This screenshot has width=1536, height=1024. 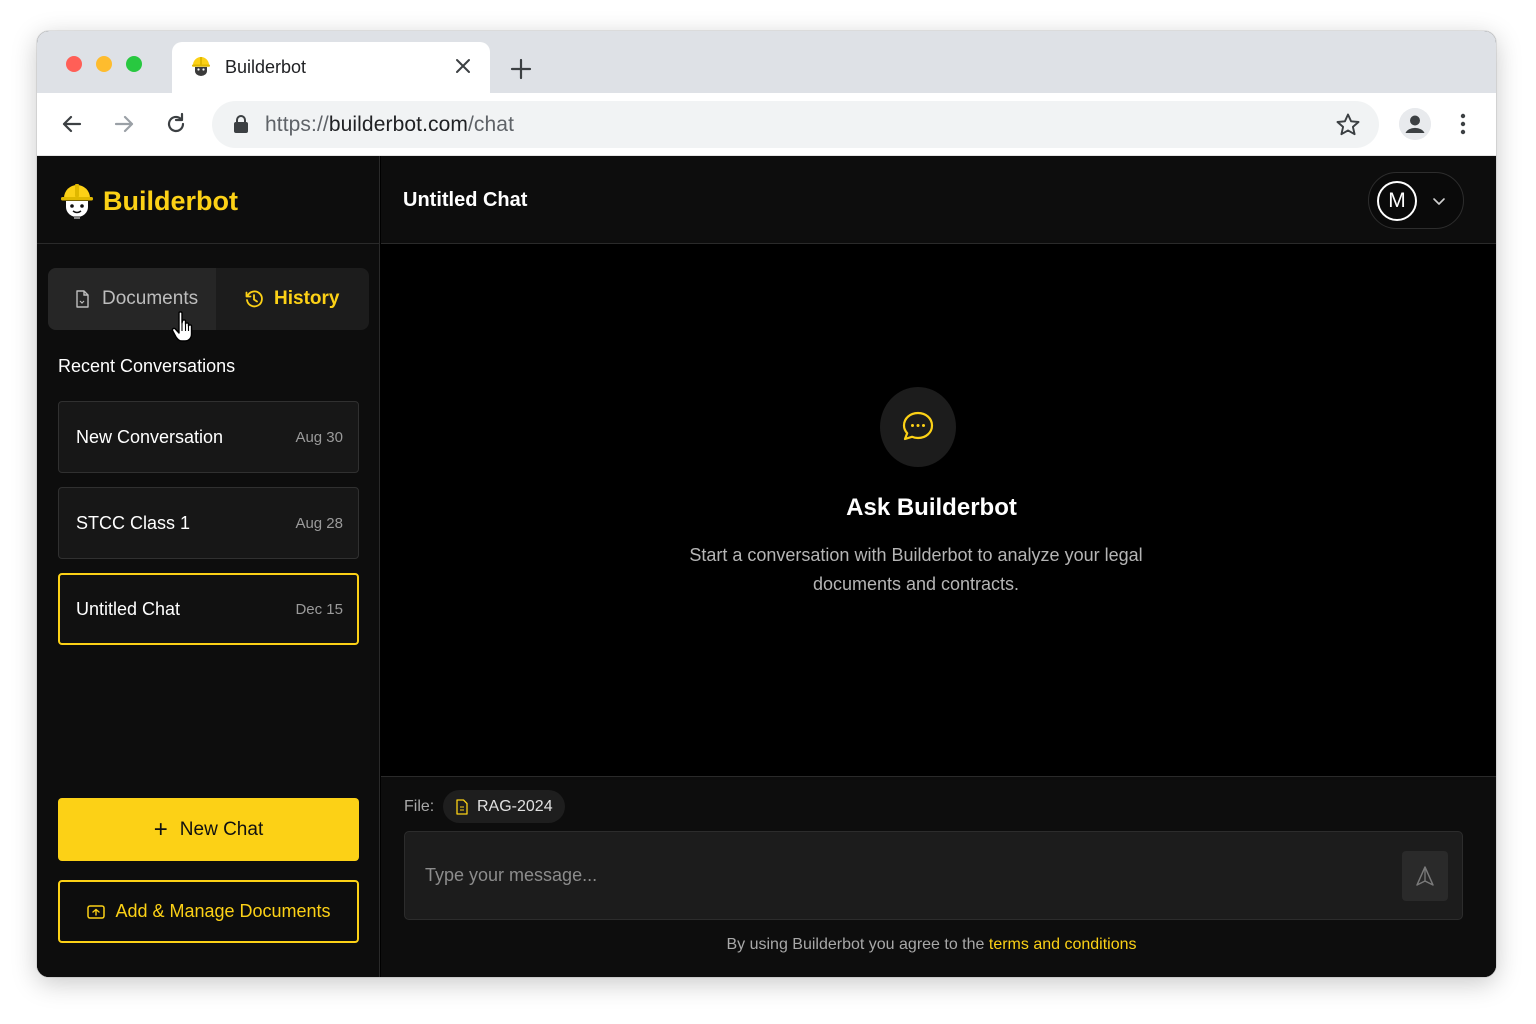 I want to click on user-menu-button: M, so click(x=1416, y=200).